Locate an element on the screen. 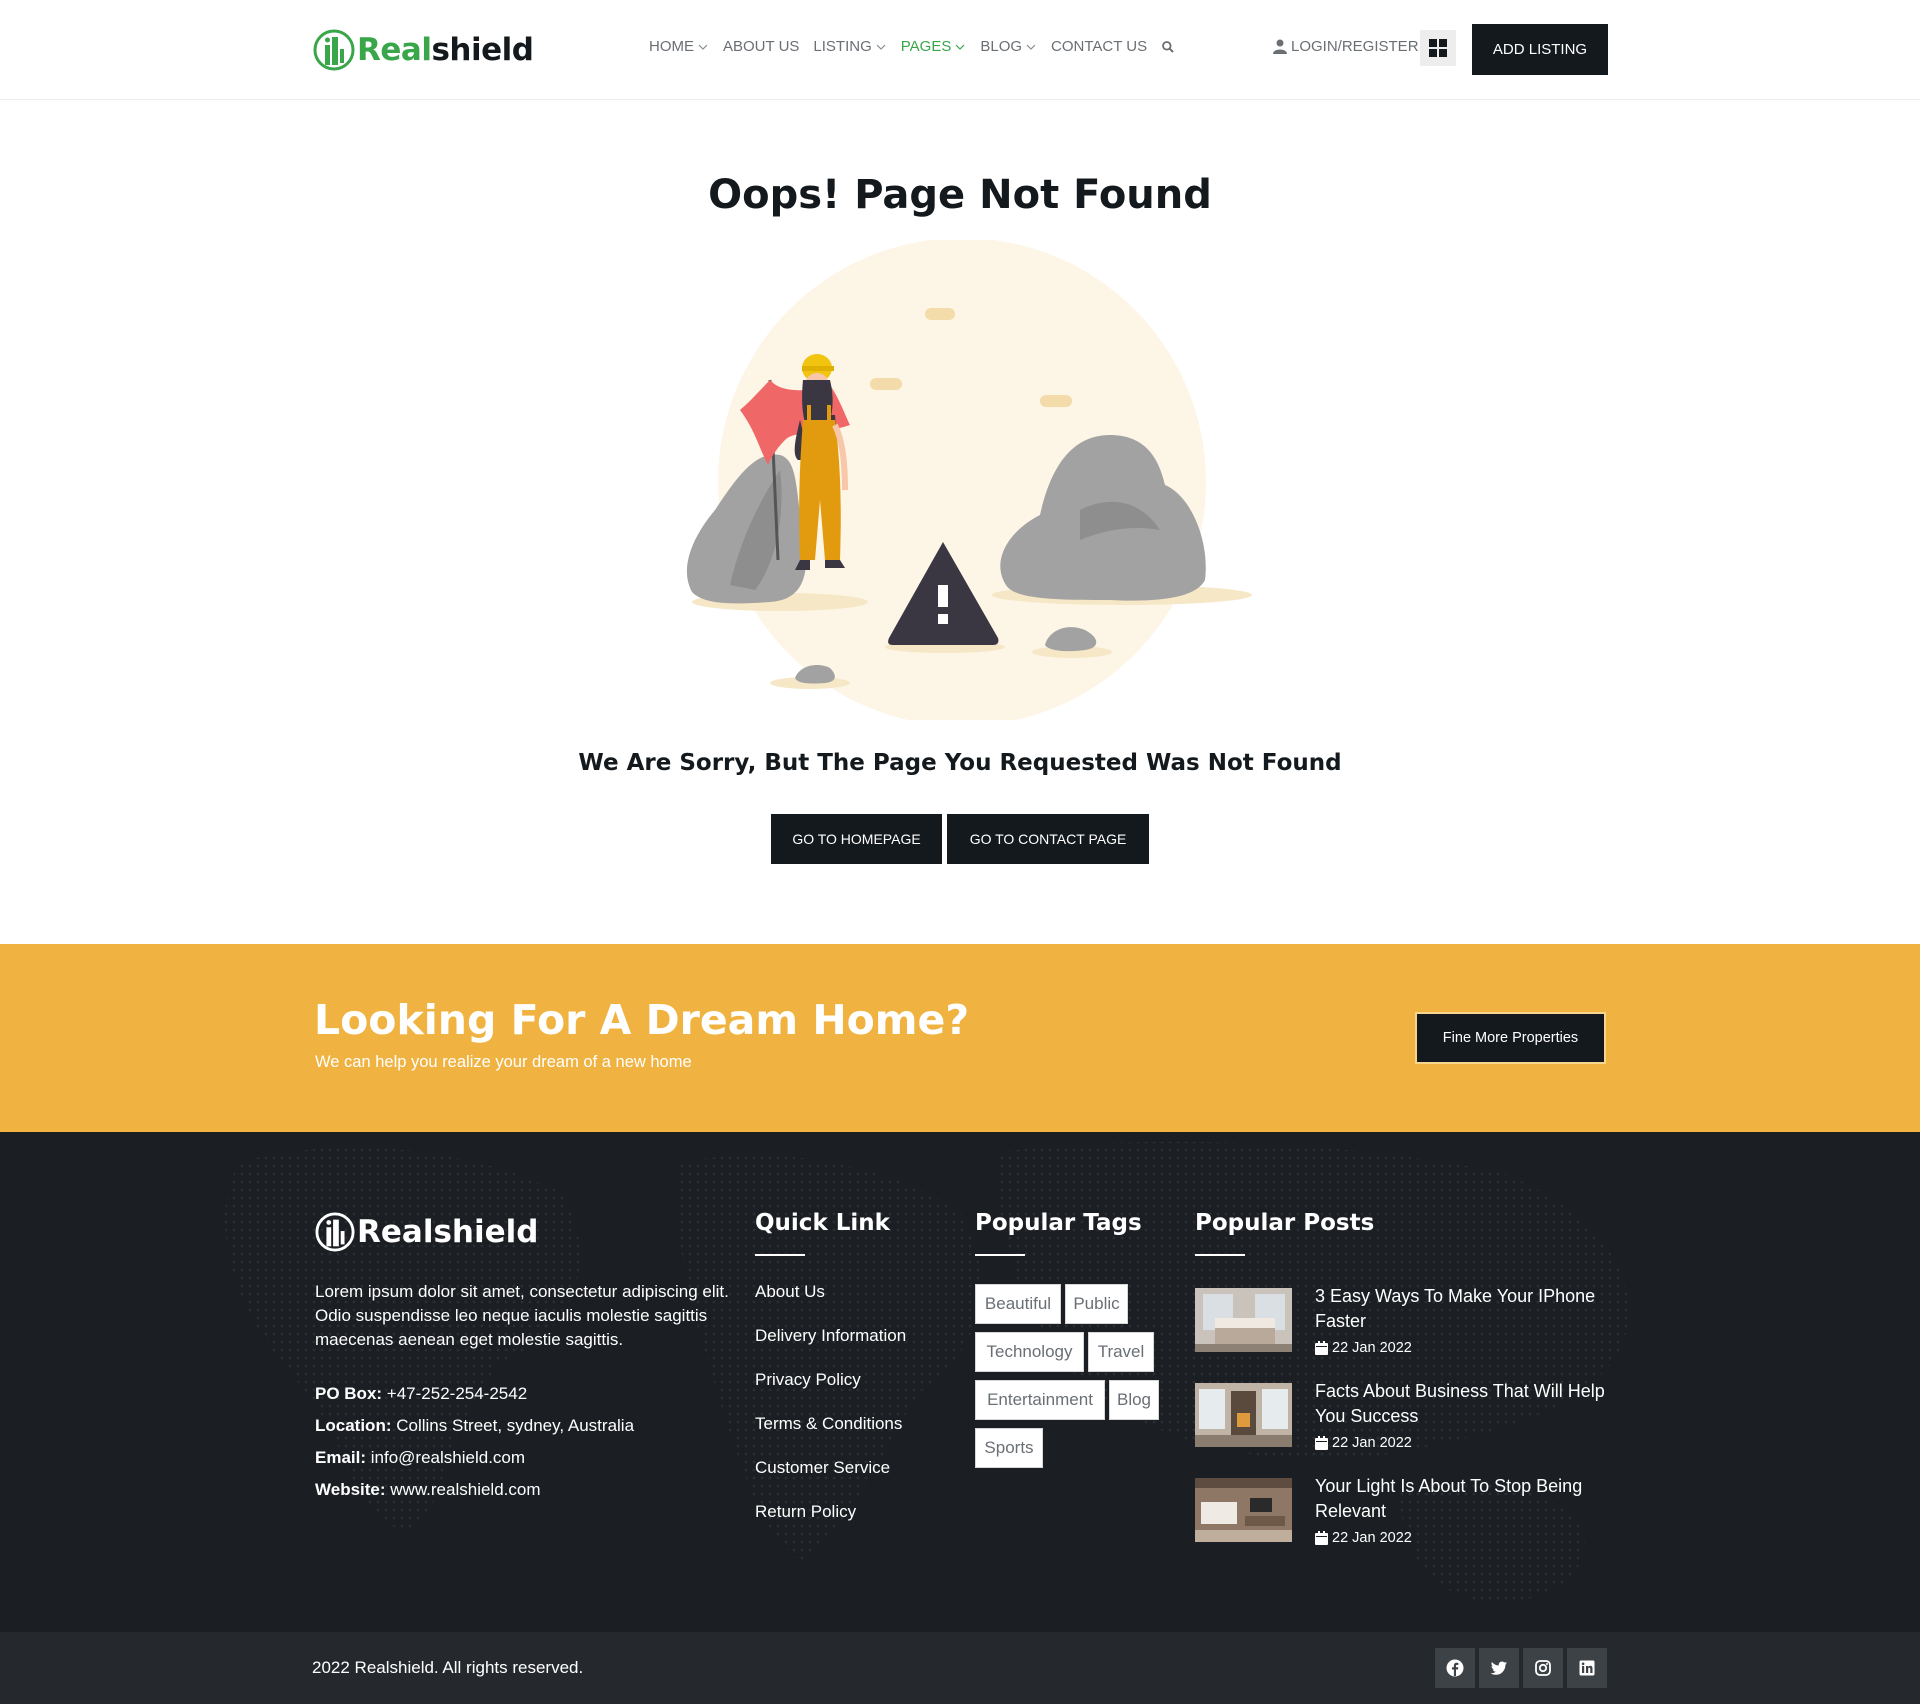 This screenshot has height=1704, width=1920. tag-item: Entertainment is located at coordinates (1040, 1400).